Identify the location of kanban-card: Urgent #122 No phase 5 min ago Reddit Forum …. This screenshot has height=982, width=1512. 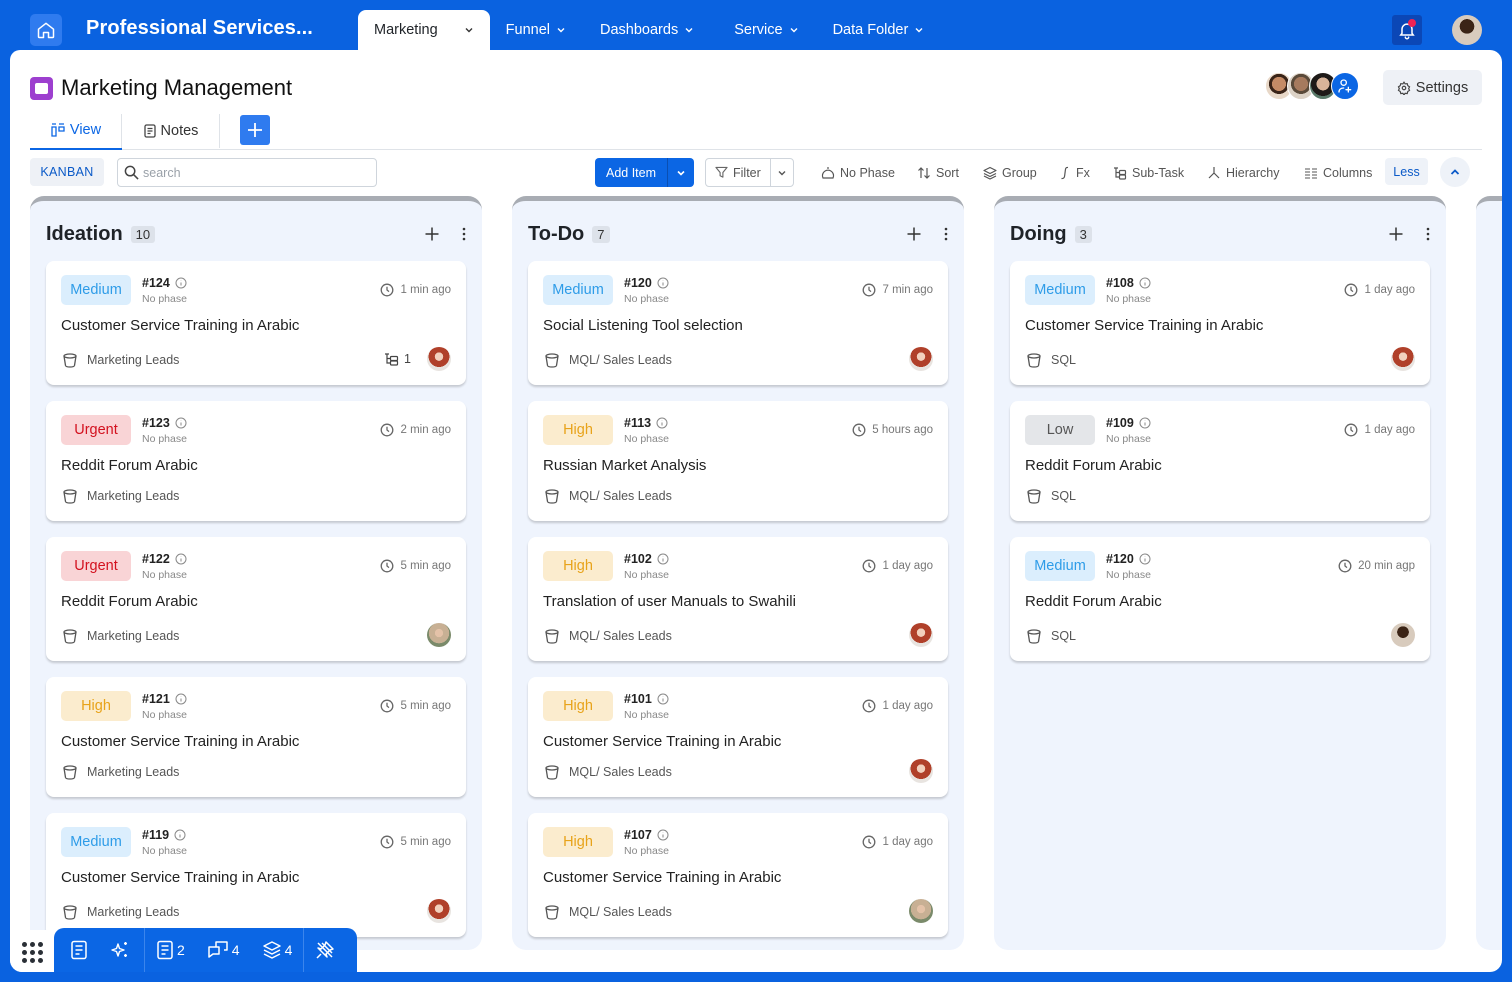
(256, 599).